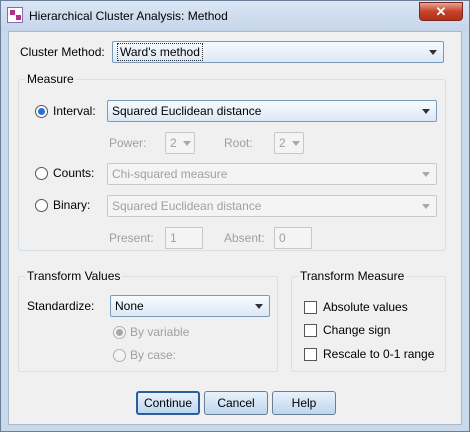 Image resolution: width=470 pixels, height=432 pixels. Describe the element at coordinates (129, 306) in the screenshot. I see `standardize-value: None` at that location.